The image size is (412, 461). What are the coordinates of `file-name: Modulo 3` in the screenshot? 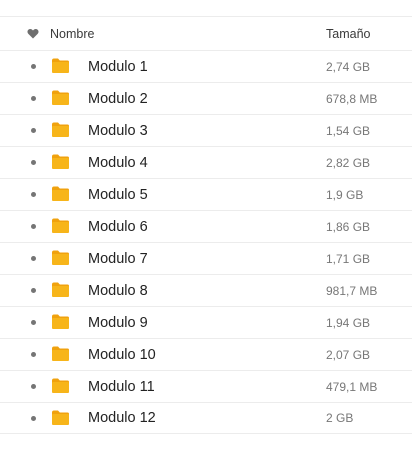 It's located at (118, 131).